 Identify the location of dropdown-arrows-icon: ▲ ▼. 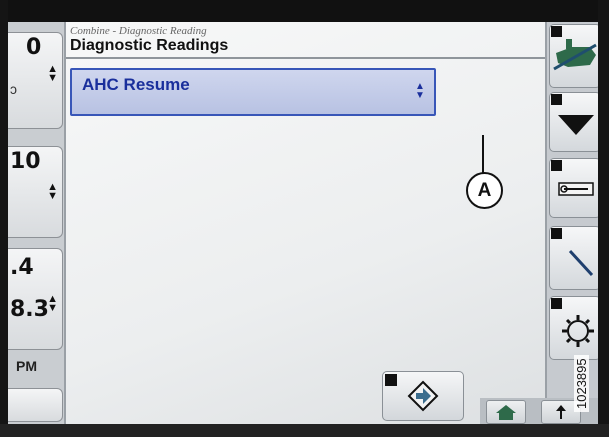
(420, 91).